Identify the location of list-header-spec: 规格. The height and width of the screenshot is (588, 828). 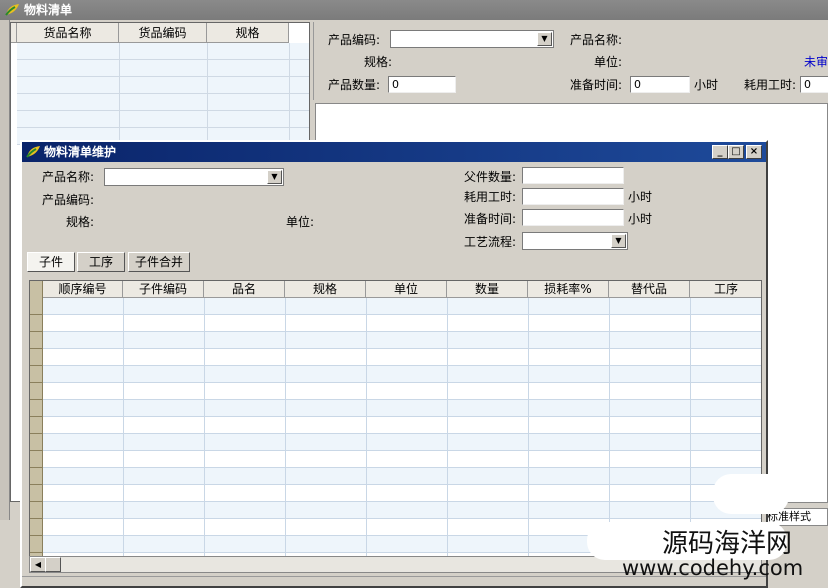
(248, 33).